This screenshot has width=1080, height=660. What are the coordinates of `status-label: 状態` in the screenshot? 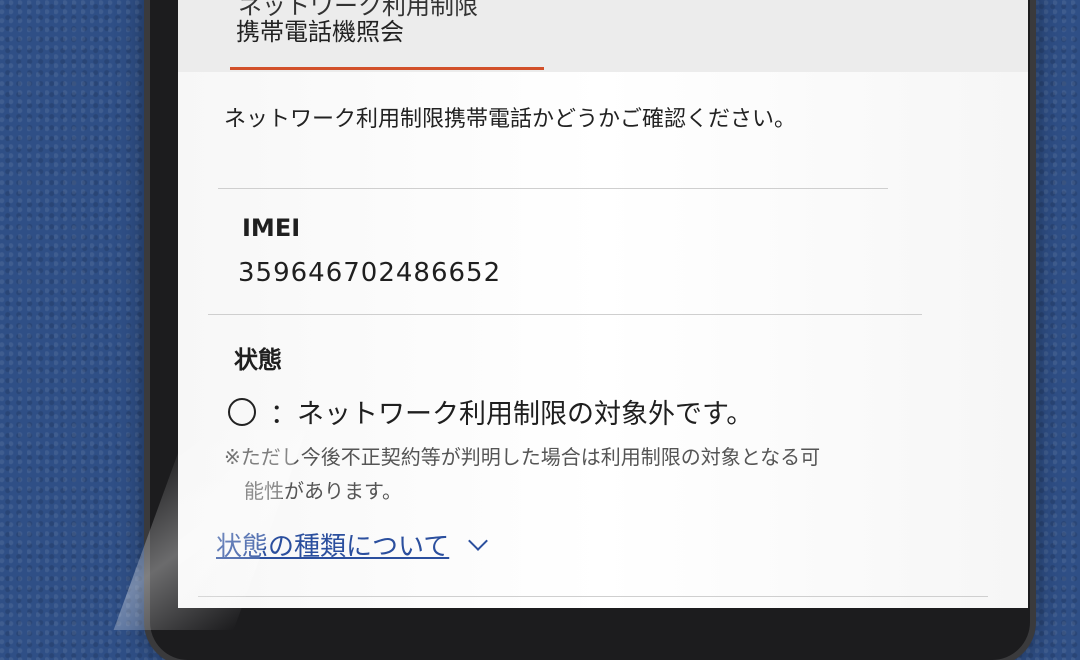 It's located at (258, 360).